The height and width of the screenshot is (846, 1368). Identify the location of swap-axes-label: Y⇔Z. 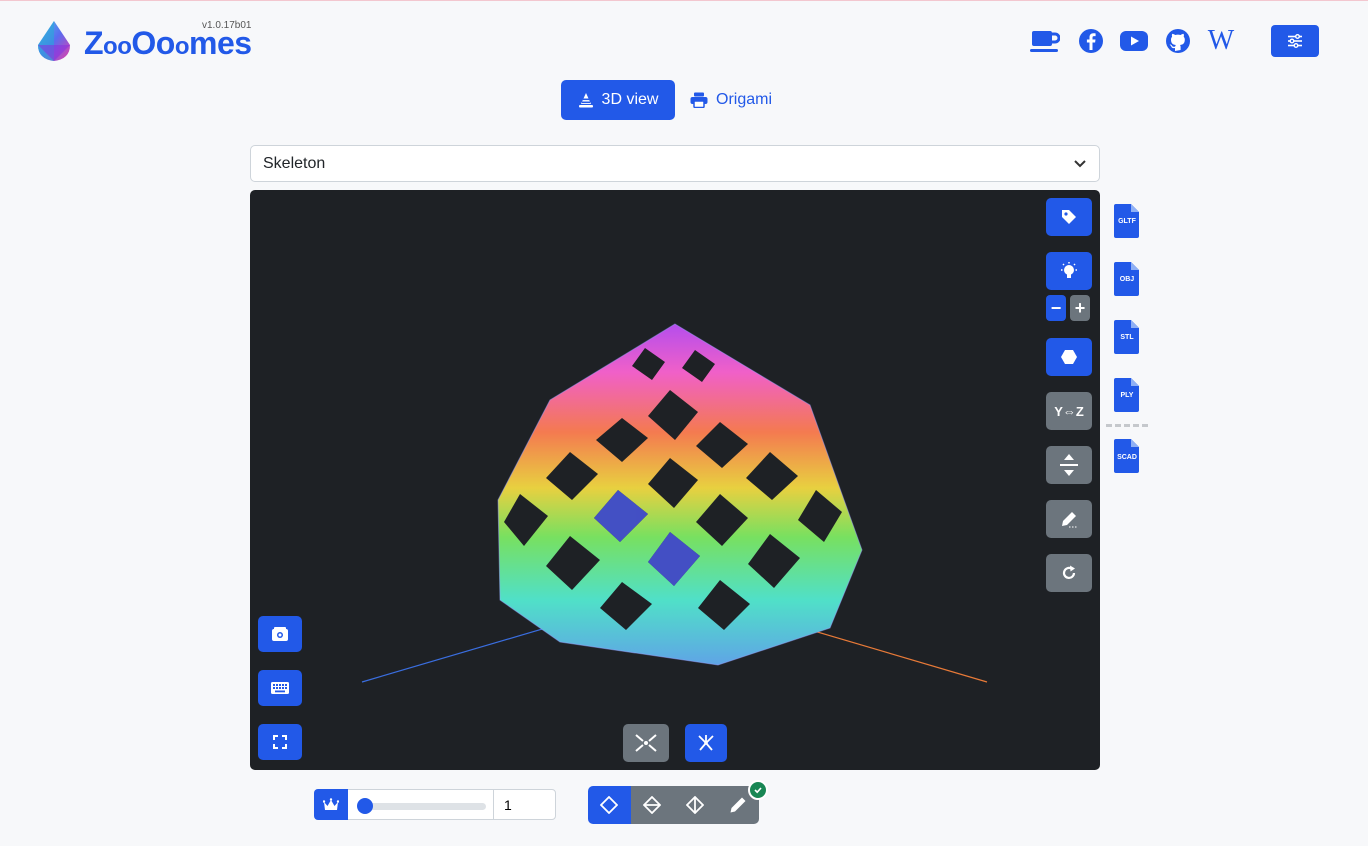
(1069, 411).